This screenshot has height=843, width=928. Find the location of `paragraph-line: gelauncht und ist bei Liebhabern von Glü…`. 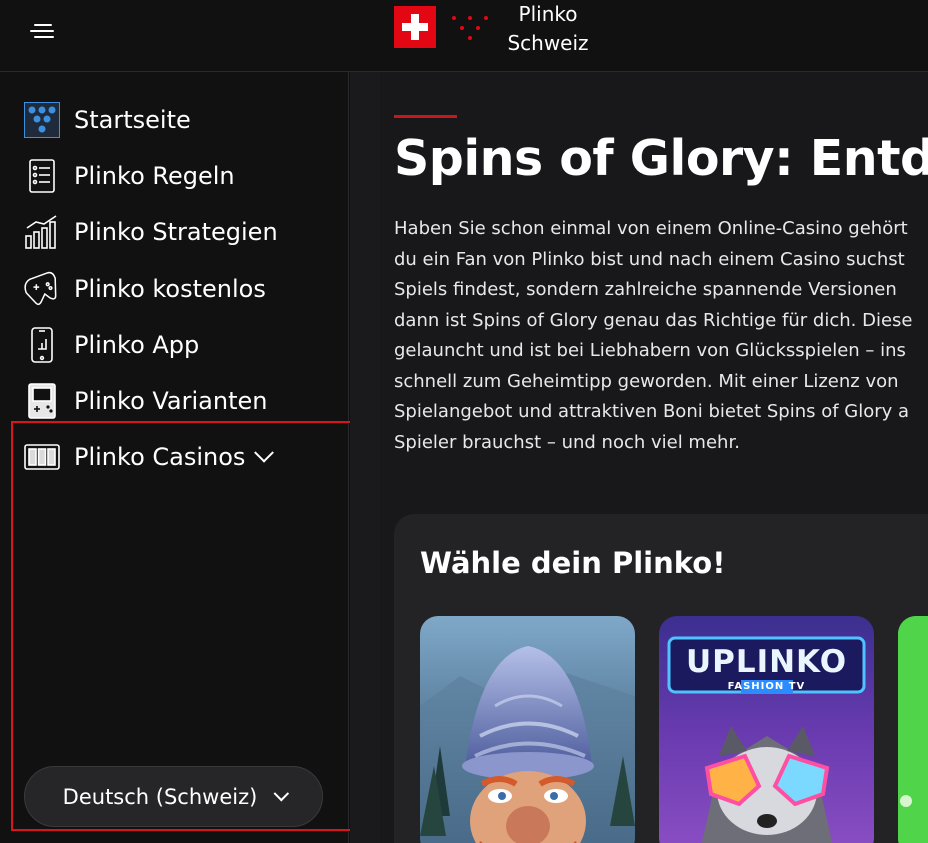

paragraph-line: gelauncht und ist bei Liebhabern von Glü… is located at coordinates (650, 350).